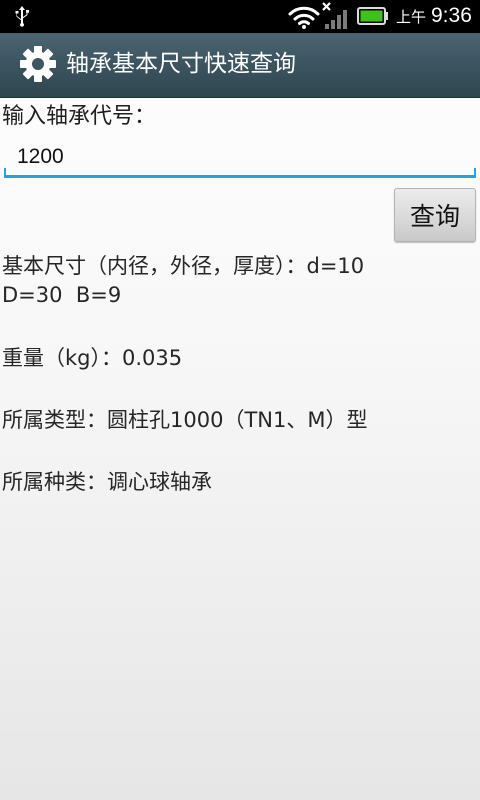 The height and width of the screenshot is (800, 480). I want to click on bearing-code-input, so click(242, 157).